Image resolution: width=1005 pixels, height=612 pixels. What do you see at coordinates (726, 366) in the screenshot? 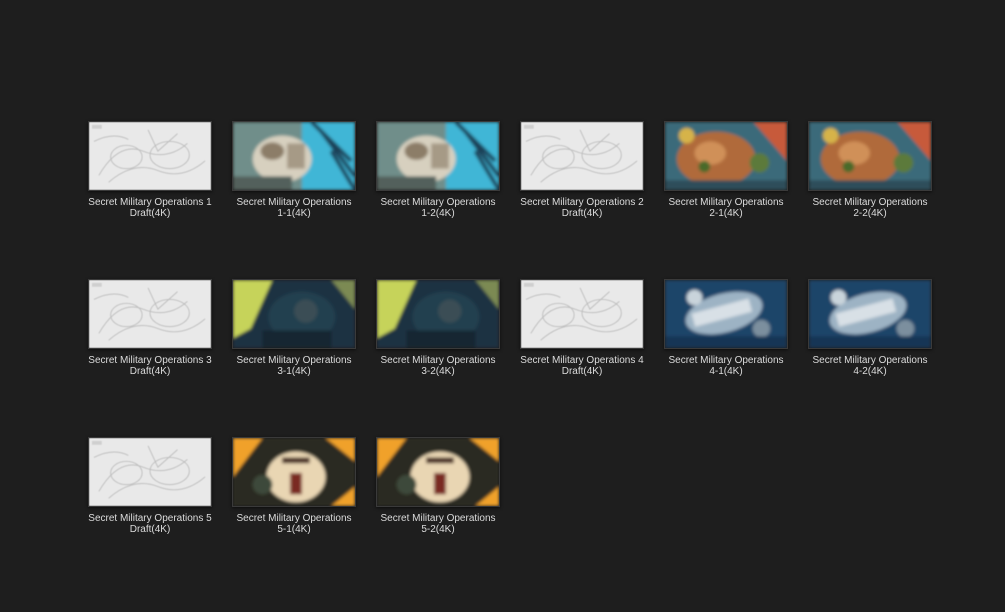
I see `file-name-label: Secret Military Operations 4-1(4K)` at bounding box center [726, 366].